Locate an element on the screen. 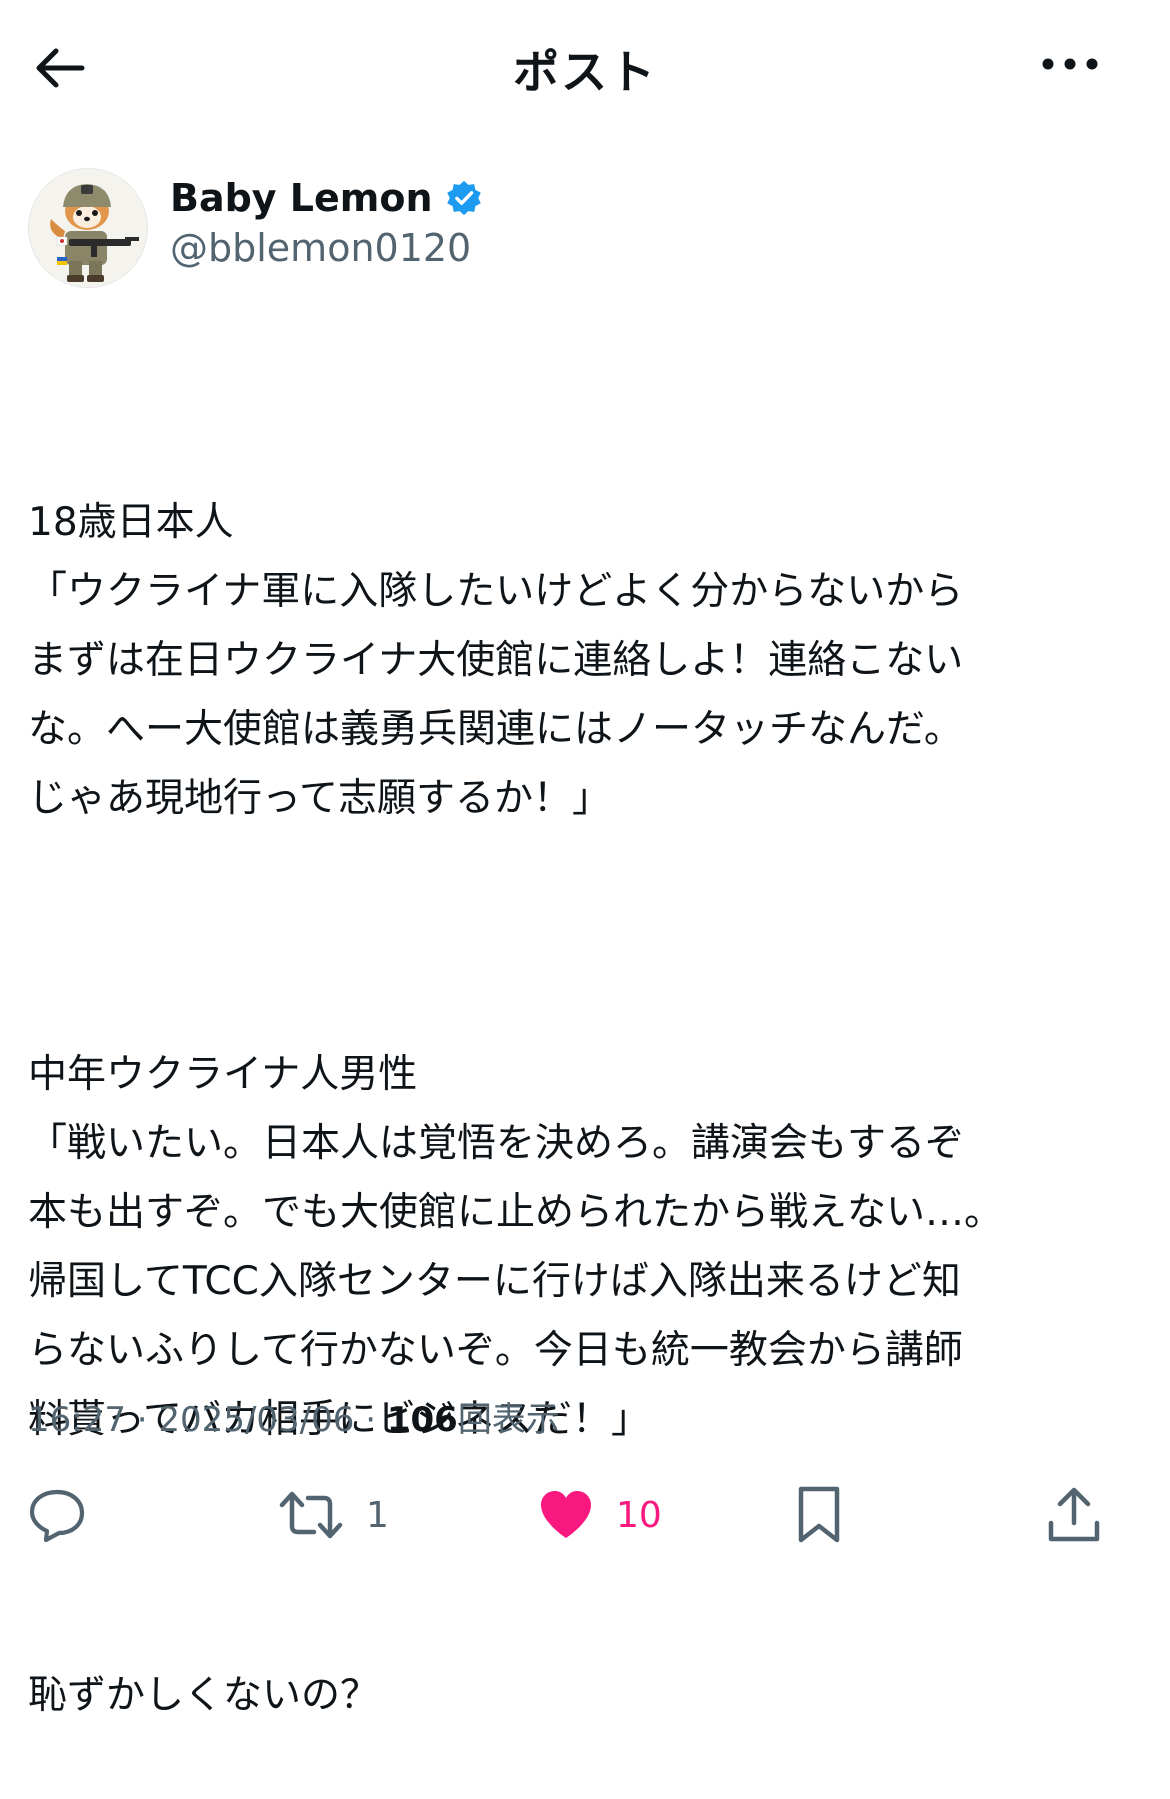 This screenshot has width=1170, height=1799. post-author: Baby Lemon @bblemon0120 is located at coordinates (578, 228).